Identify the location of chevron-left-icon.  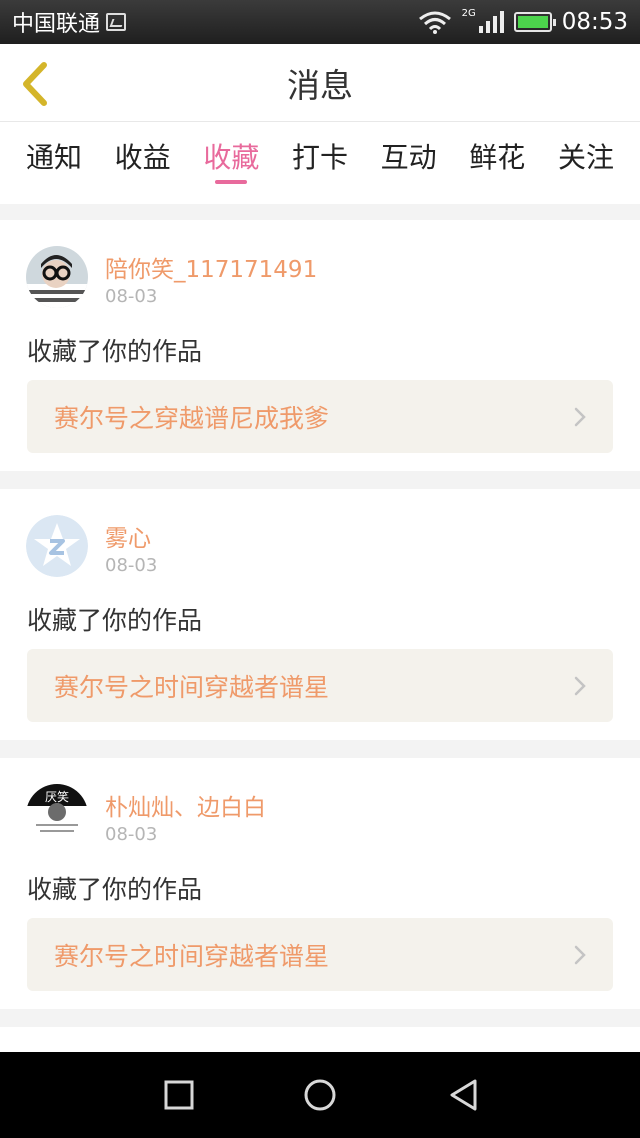
(35, 84).